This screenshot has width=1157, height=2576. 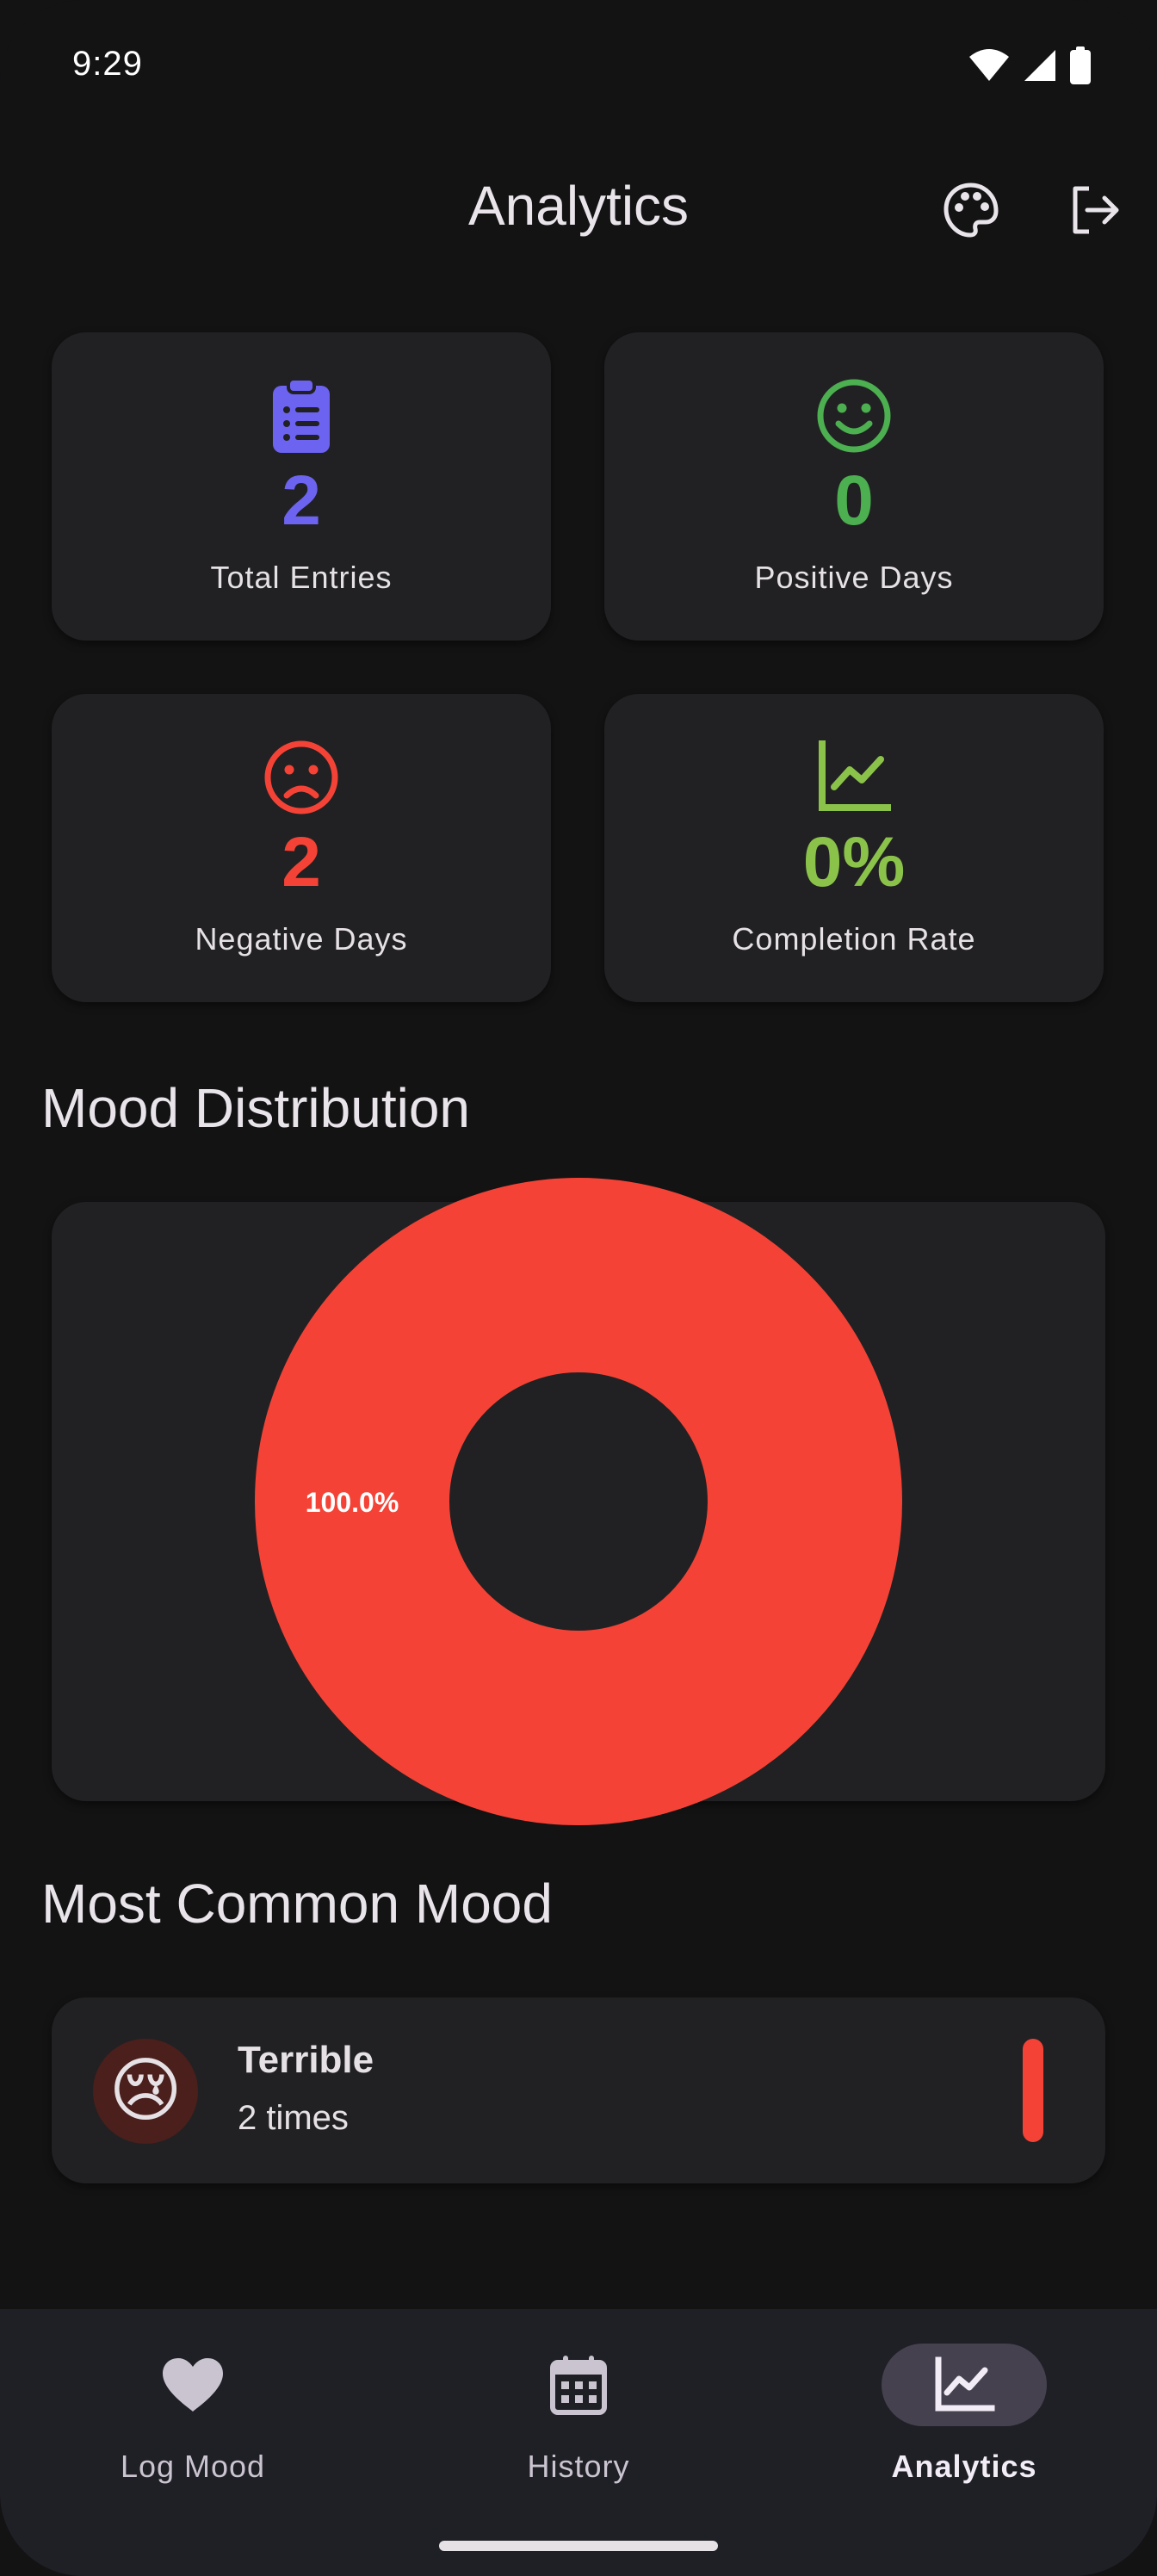 What do you see at coordinates (579, 2430) in the screenshot?
I see `nav-item-history: History` at bounding box center [579, 2430].